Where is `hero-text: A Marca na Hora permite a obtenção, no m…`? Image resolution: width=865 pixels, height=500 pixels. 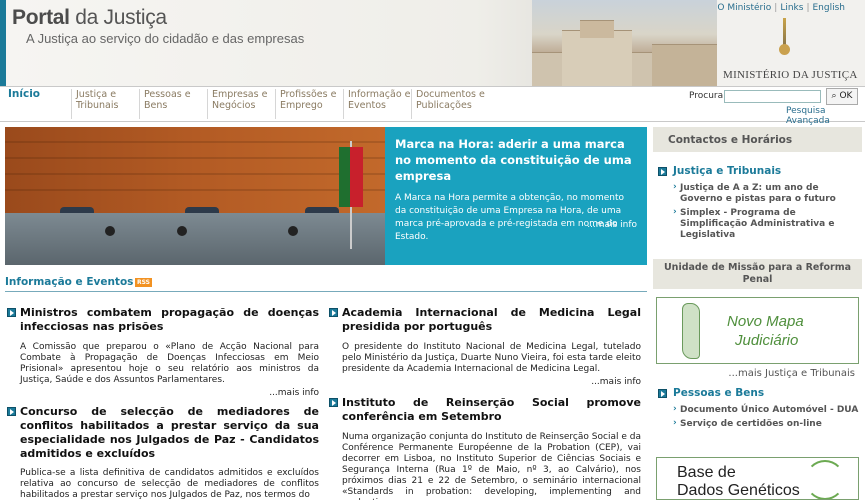
hero-text: A Marca na Hora permite a obtenção, no m… is located at coordinates (509, 217).